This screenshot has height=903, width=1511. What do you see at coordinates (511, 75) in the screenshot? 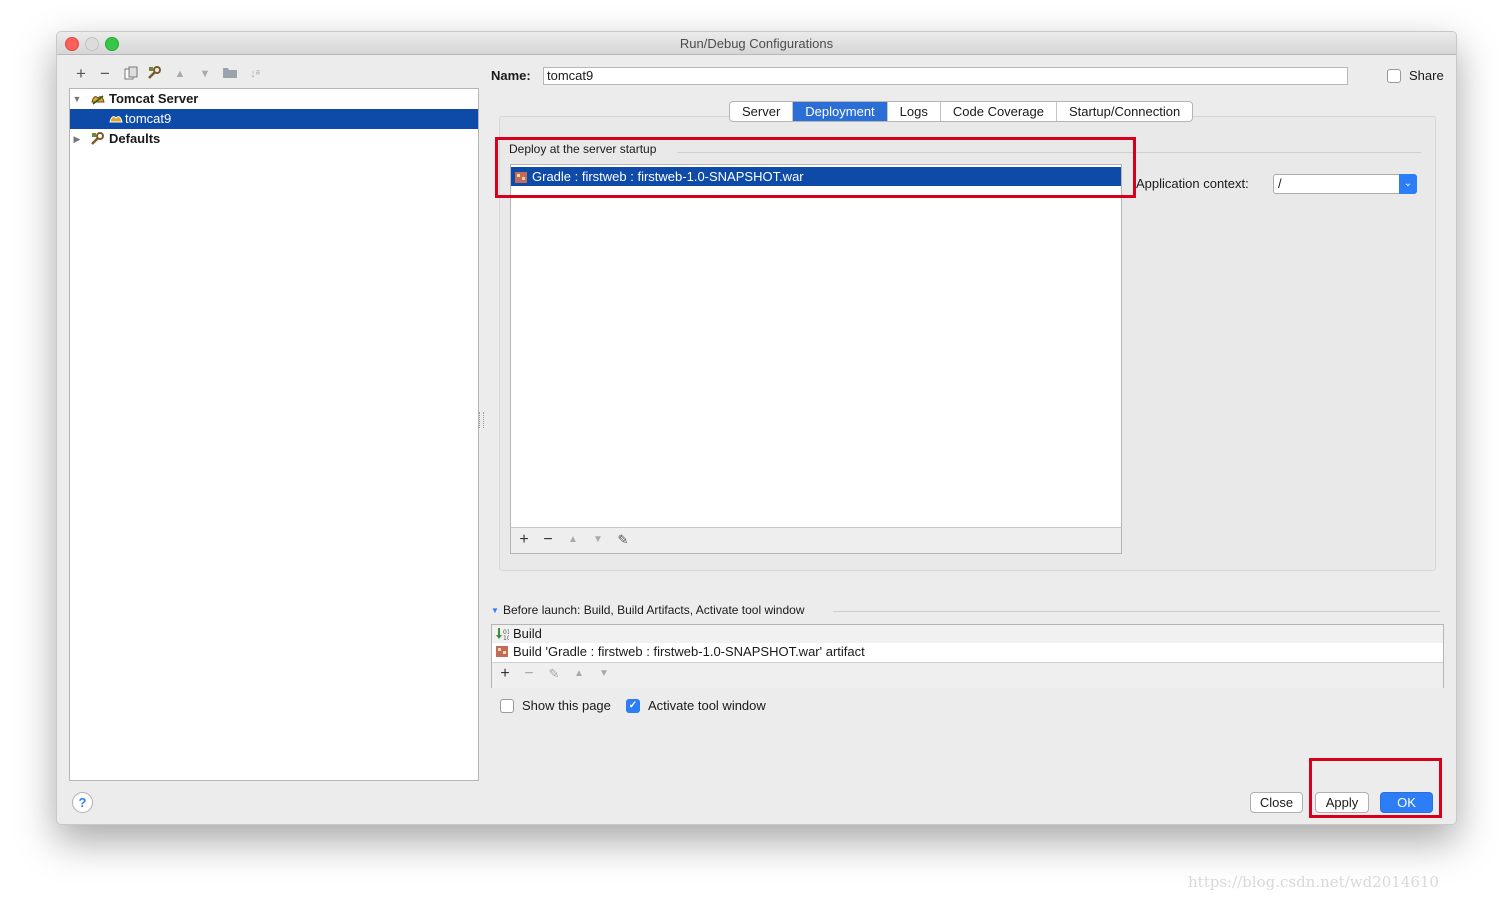
I see `name-label: Name:` at bounding box center [511, 75].